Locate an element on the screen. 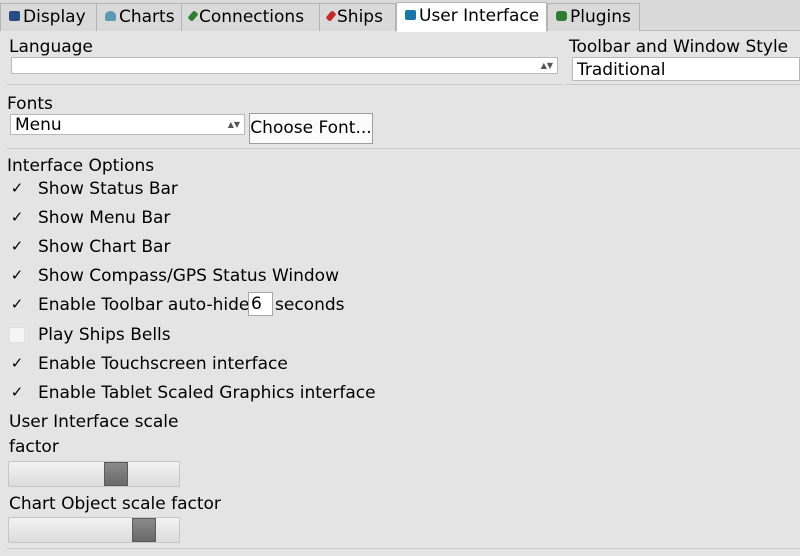 The image size is (800, 556). option-label: Show Chart Bar is located at coordinates (104, 247).